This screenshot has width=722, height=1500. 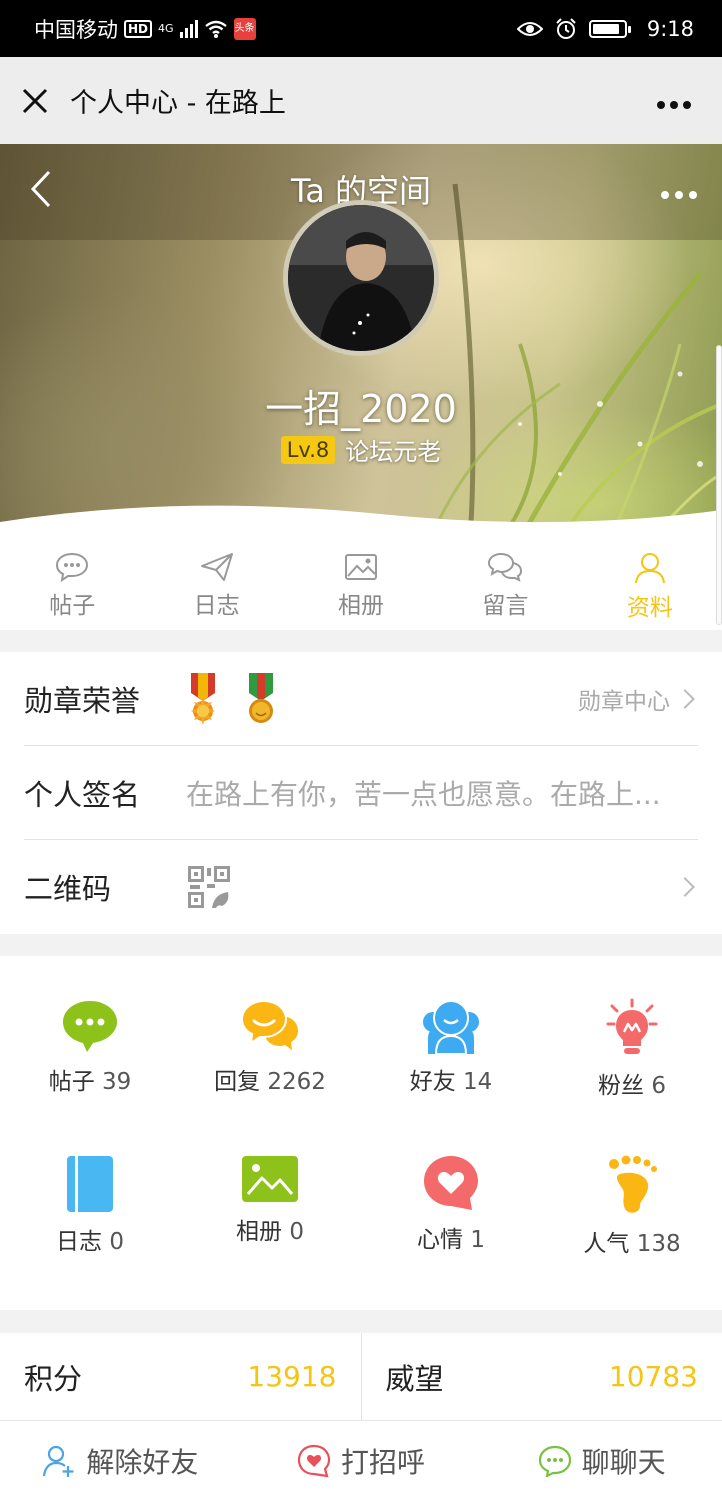 I want to click on level-row: Lv.8 论坛元老, so click(x=361, y=449).